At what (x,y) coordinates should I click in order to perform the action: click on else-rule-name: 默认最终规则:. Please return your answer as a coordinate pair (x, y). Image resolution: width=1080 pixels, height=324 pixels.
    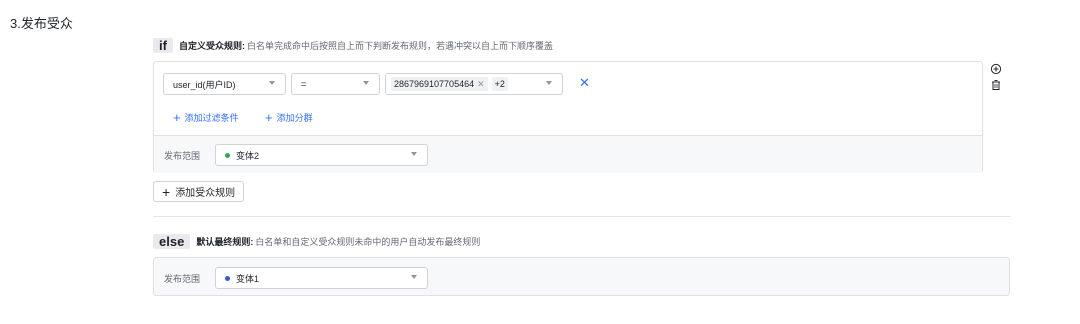
    Looking at the image, I should click on (225, 242).